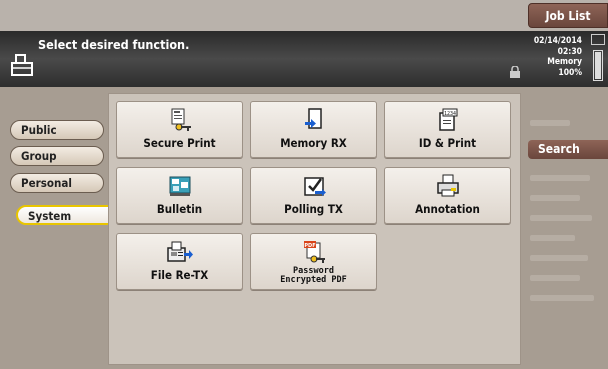  I want to click on id-print-button: 1234 ID & Print, so click(447, 129).